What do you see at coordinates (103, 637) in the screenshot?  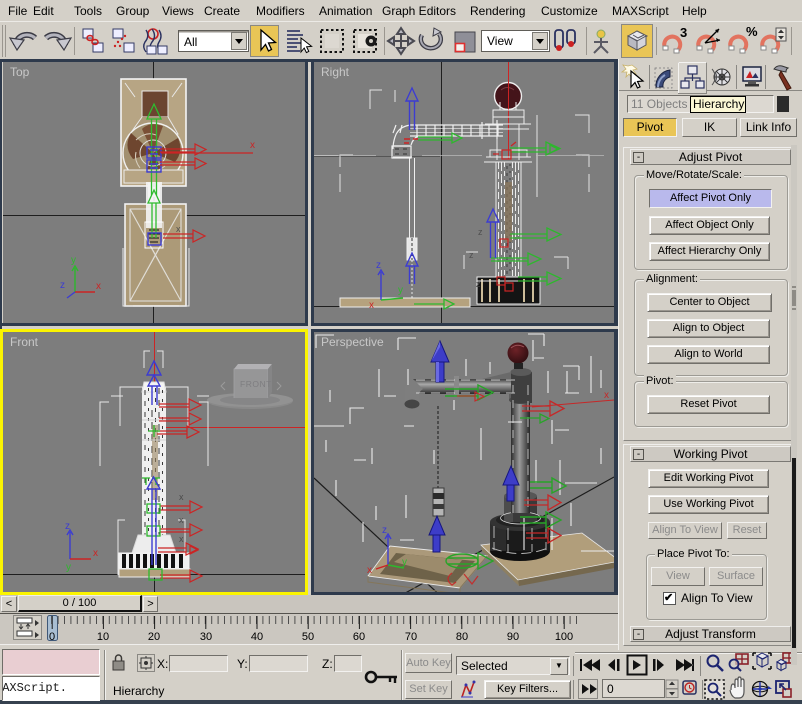 I see `svg-text: 10` at bounding box center [103, 637].